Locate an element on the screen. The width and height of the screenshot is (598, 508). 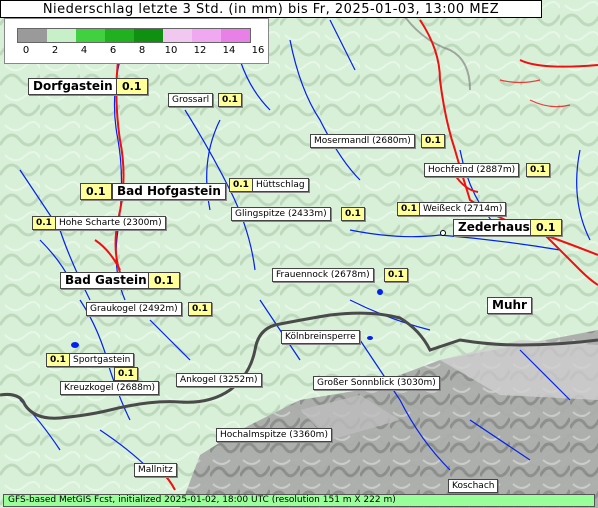
tick-label: 16 is located at coordinates (258, 50).